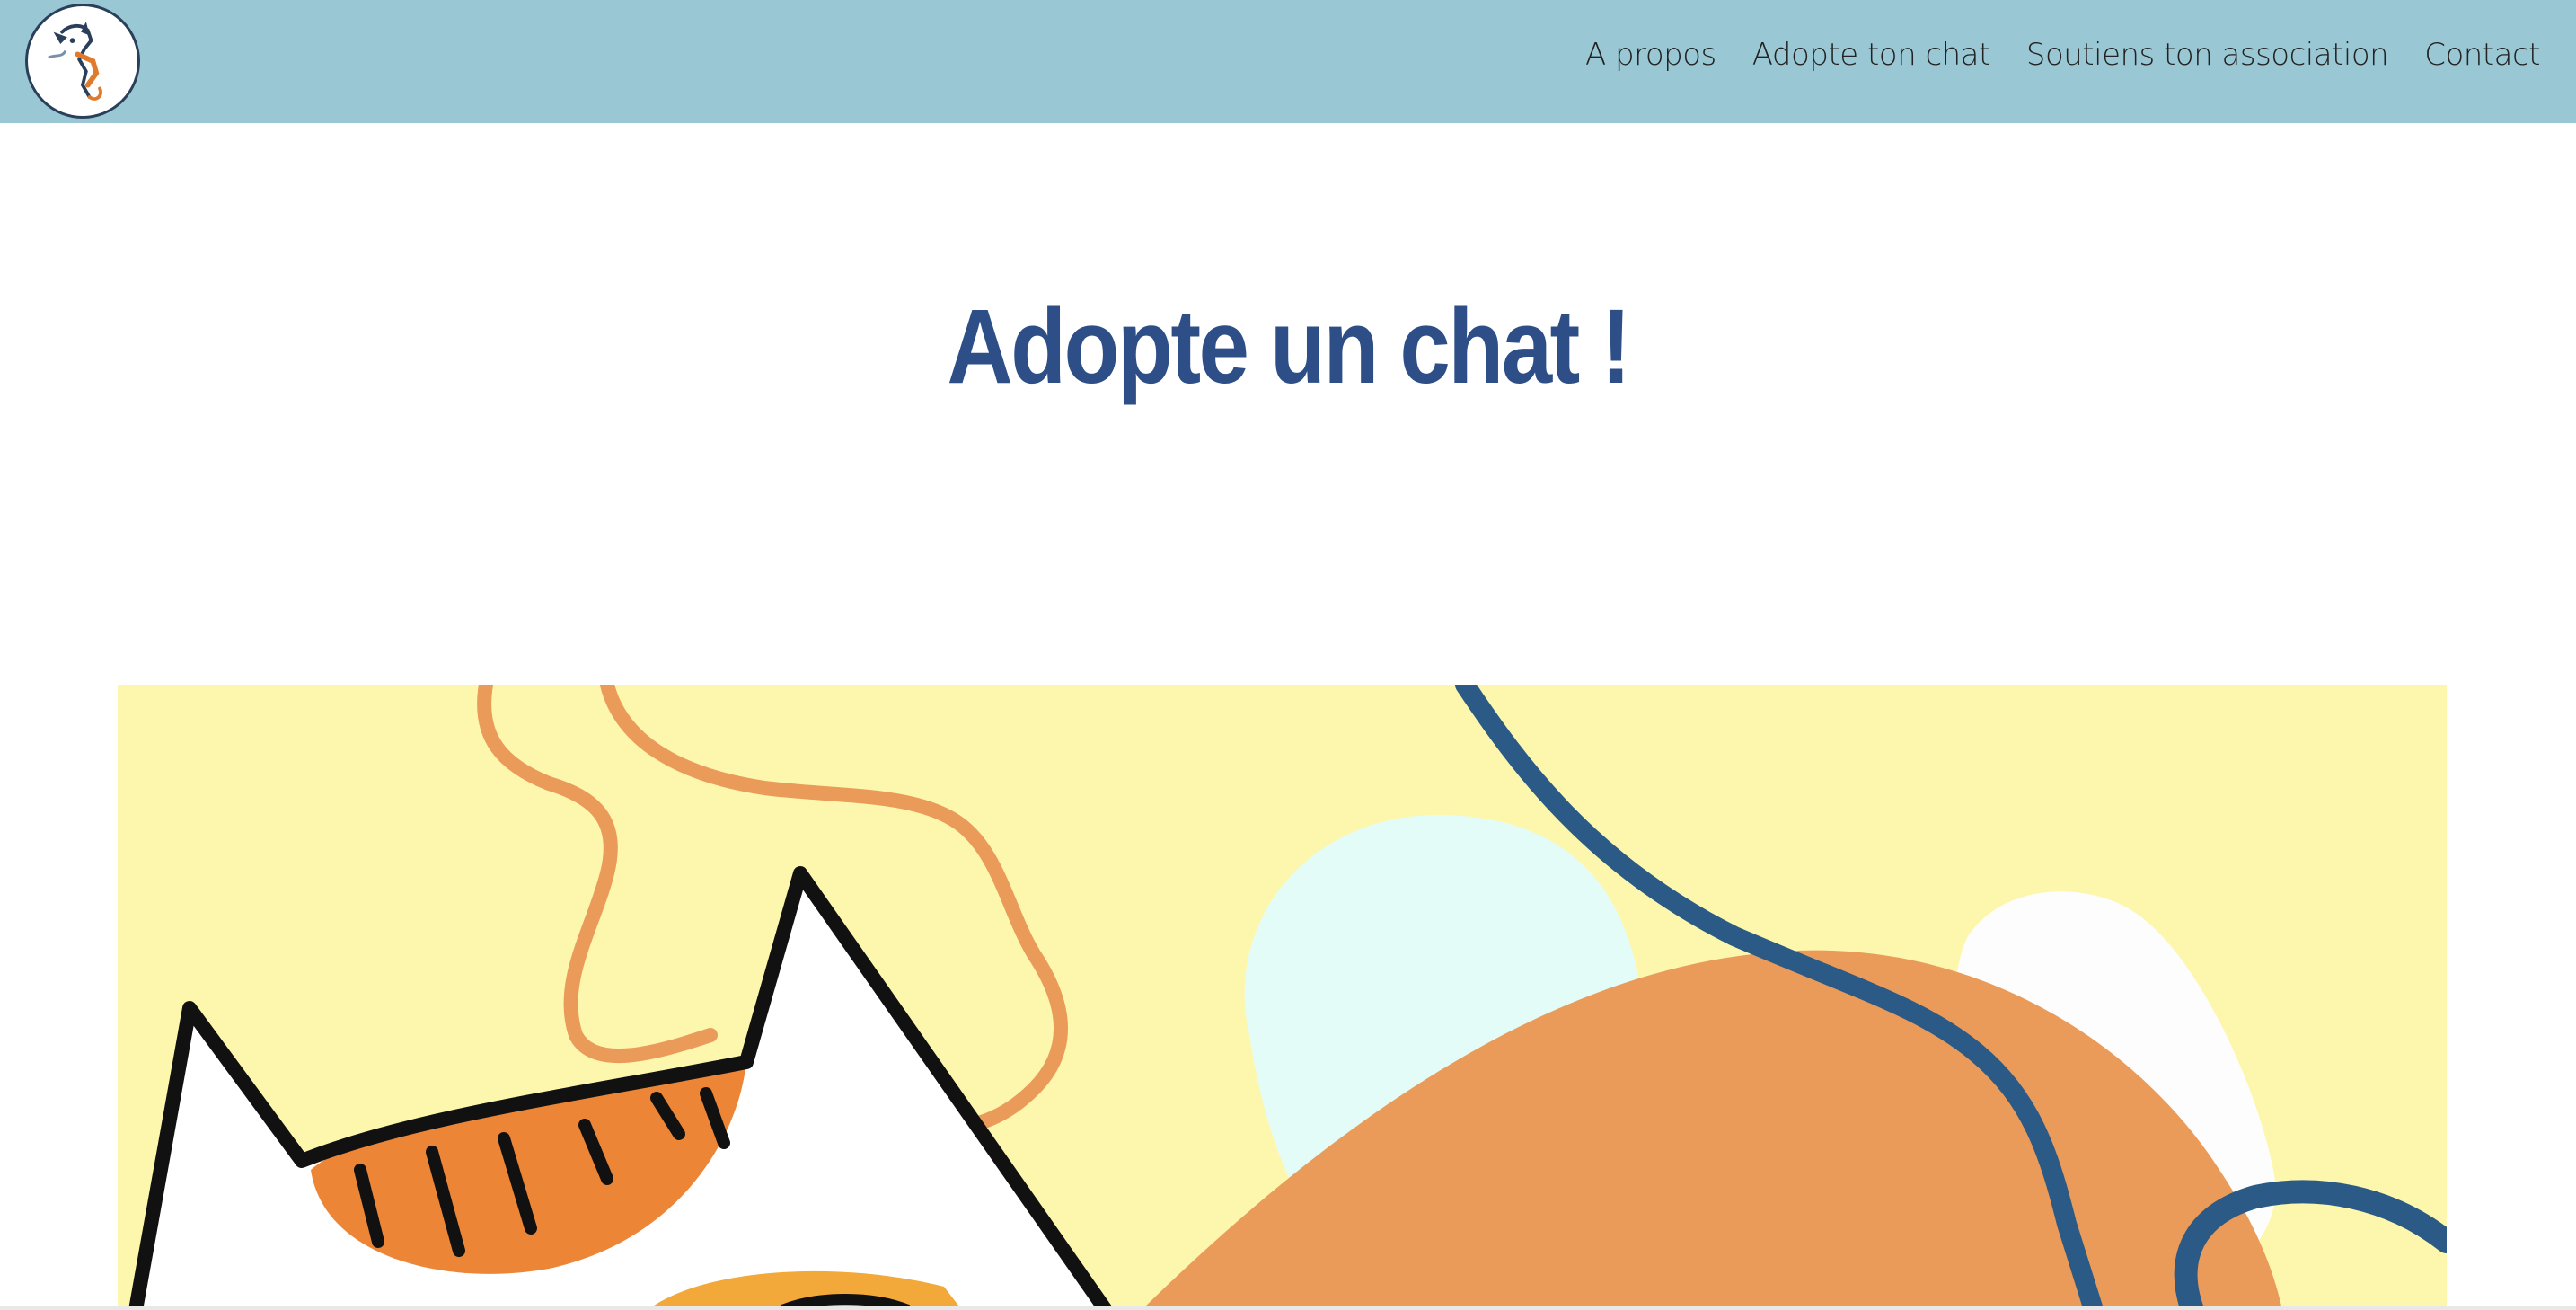 The width and height of the screenshot is (2576, 1310). I want to click on nav-link-contact: Contact, so click(2482, 55).